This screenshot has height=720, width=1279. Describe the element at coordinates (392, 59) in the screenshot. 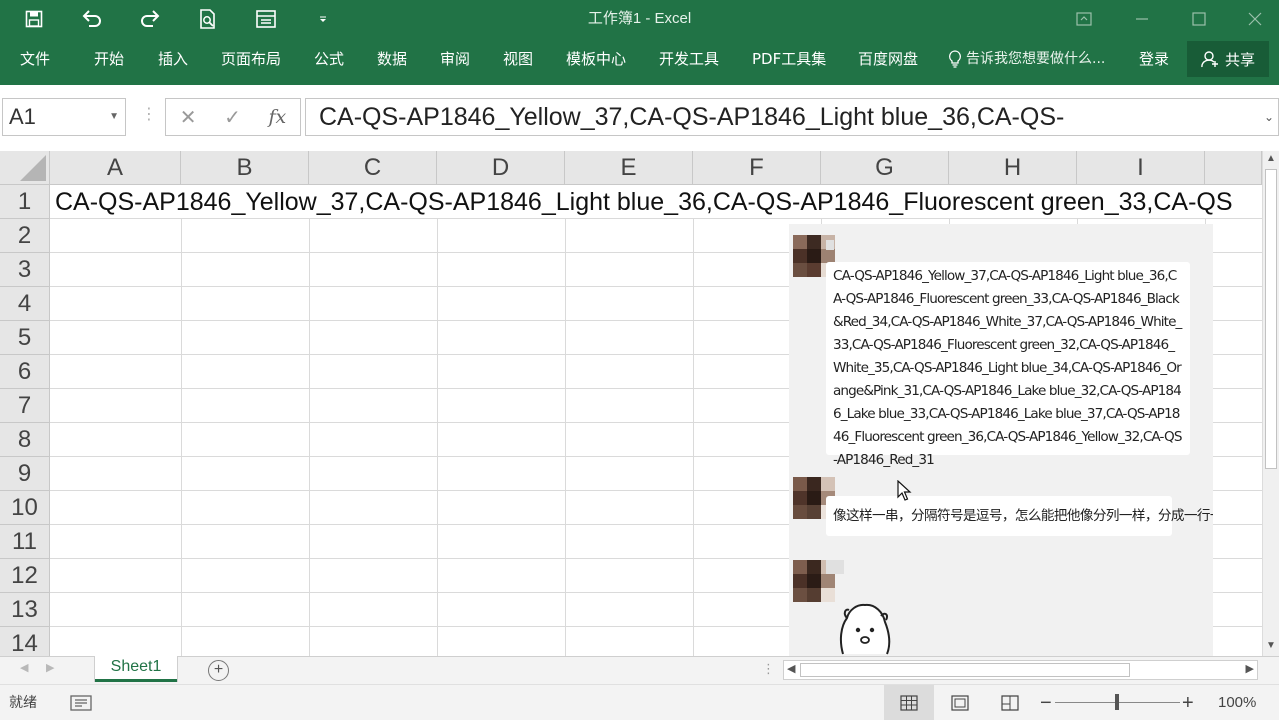

I see `tab-data: 数据` at that location.